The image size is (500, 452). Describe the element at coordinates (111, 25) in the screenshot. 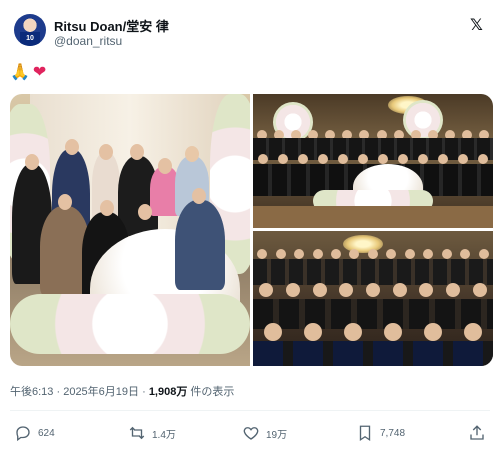

I see `author-display-name: Ritsu Doan/堂安 律` at that location.